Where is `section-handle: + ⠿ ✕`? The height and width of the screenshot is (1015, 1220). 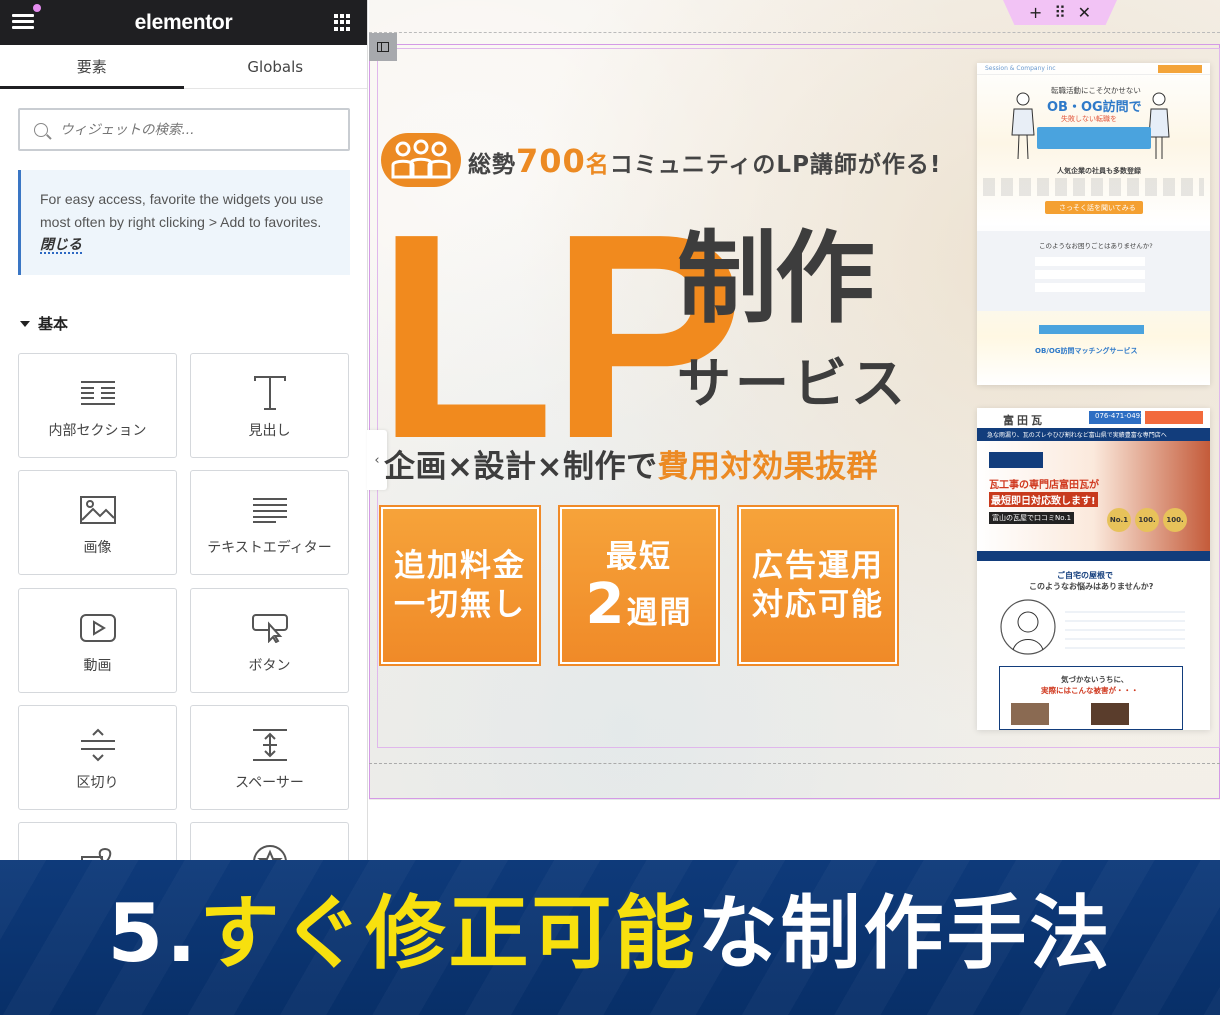 section-handle: + ⠿ ✕ is located at coordinates (1060, 12).